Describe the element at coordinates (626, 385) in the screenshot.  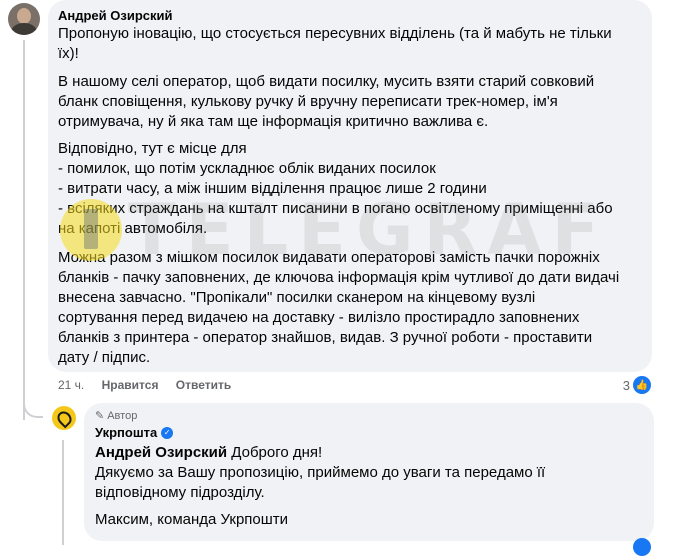
I see `reaction-count: 3` at that location.